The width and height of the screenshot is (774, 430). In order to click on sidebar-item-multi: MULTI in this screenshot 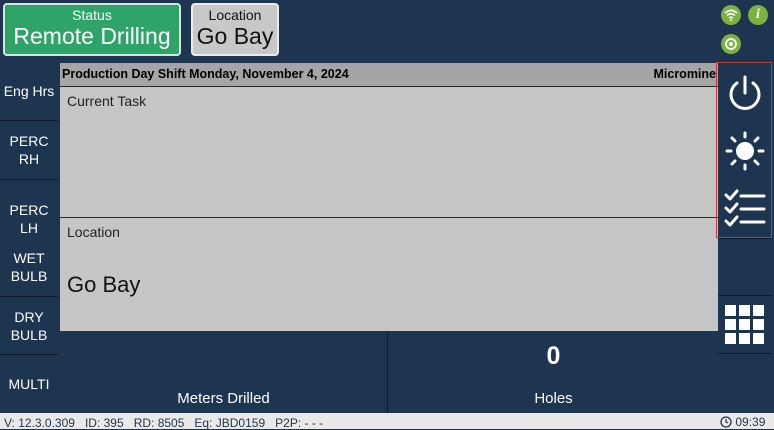, I will do `click(29, 384)`.